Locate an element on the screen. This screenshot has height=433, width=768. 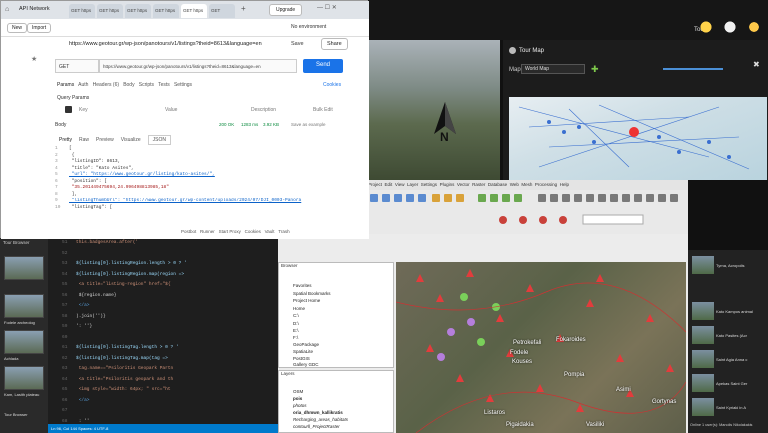
layer-item: Recharging_areas_habitats is located at coordinates (320, 419).